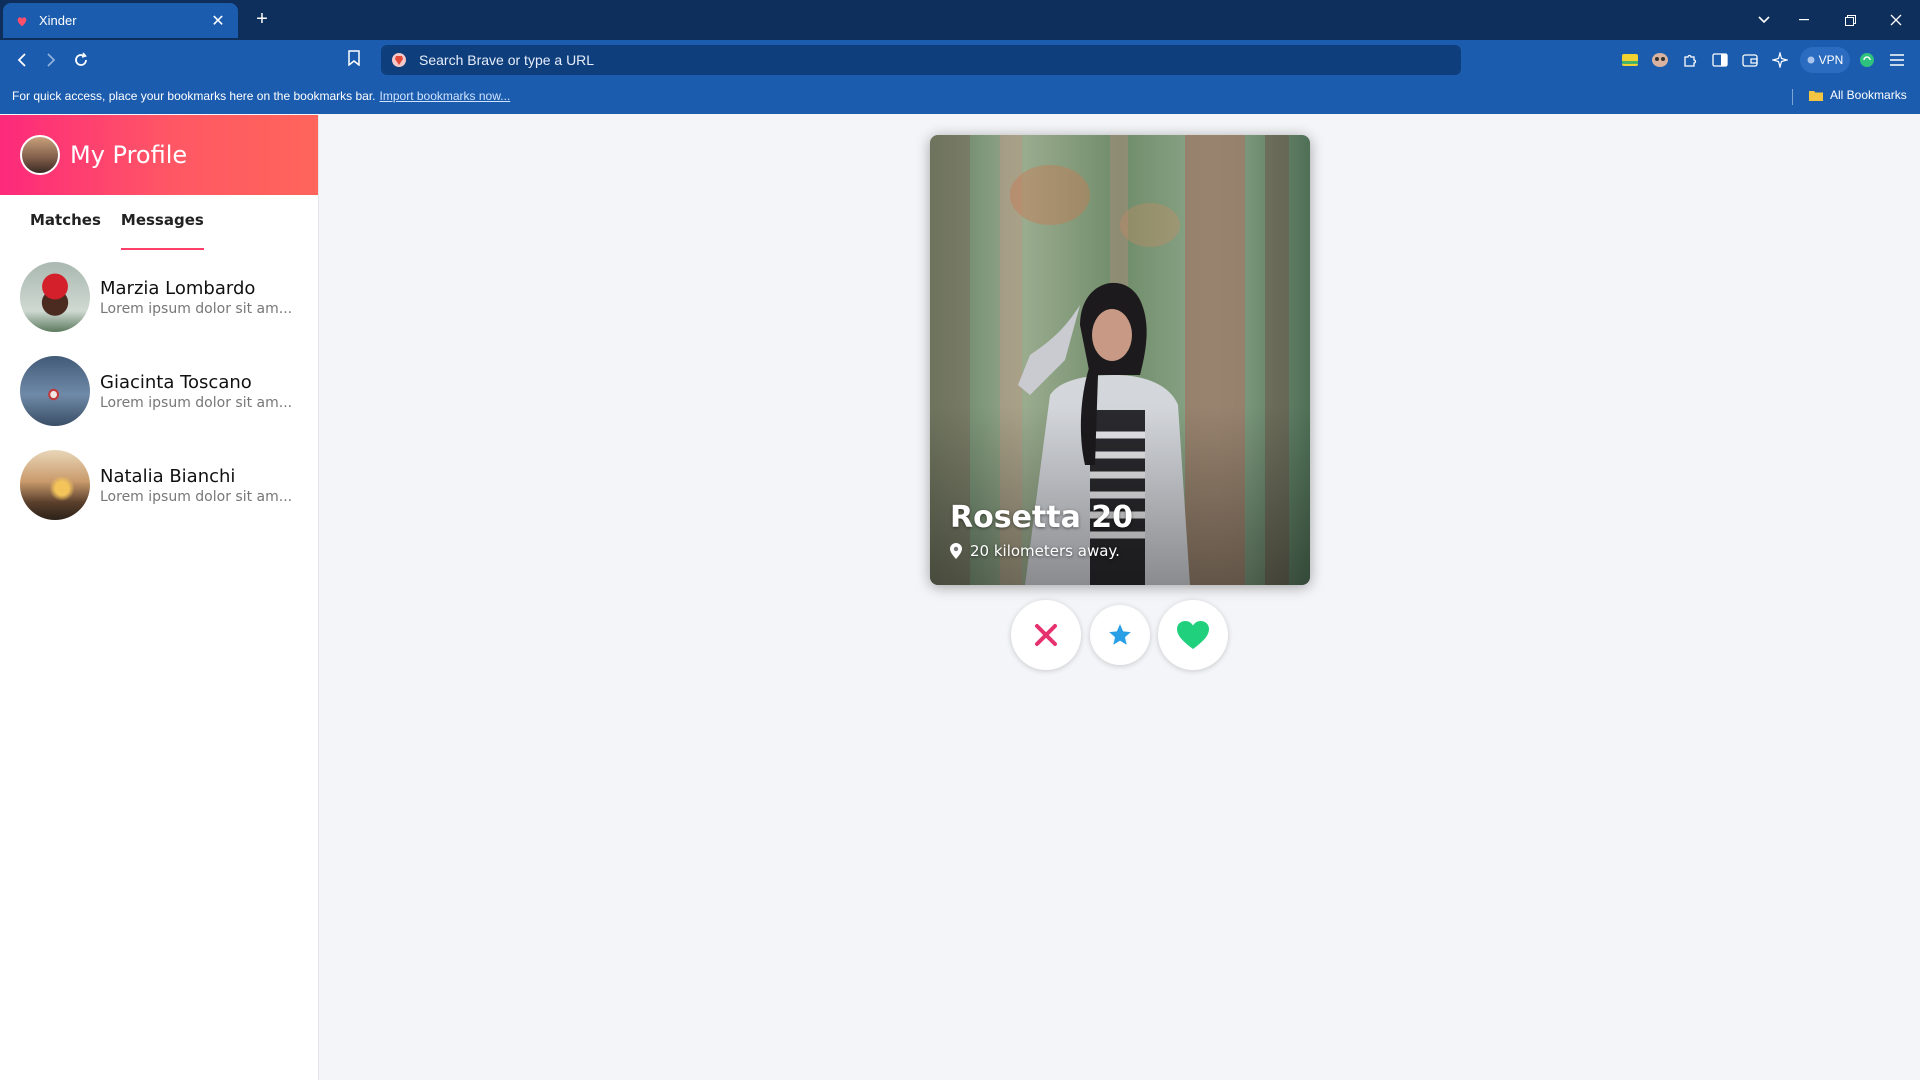 The image size is (1920, 1080). Describe the element at coordinates (1750, 60) in the screenshot. I see `wallet-icon` at that location.